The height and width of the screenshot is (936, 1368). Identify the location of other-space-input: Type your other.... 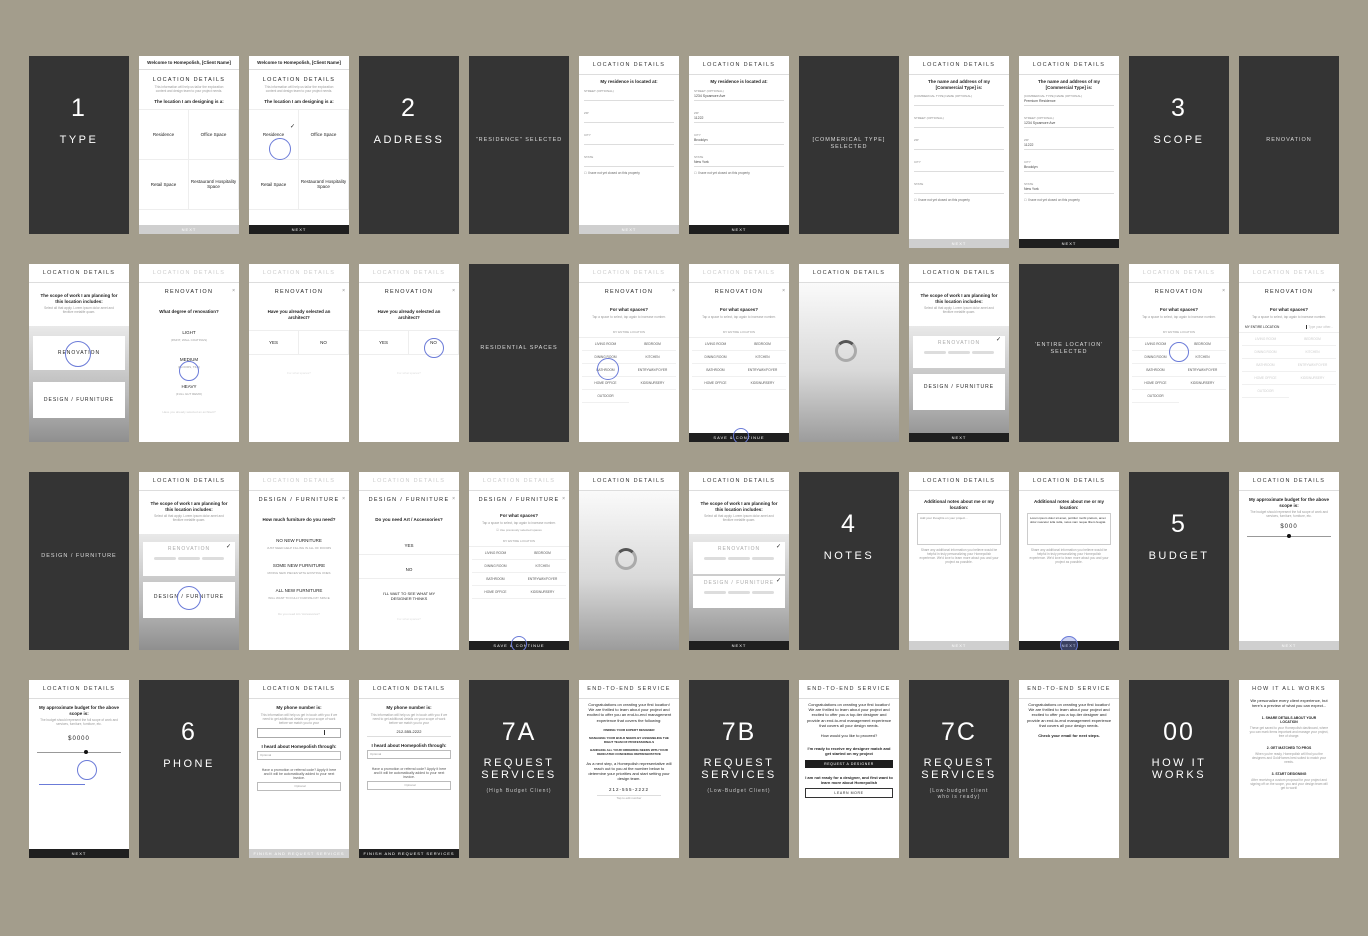
(1319, 326).